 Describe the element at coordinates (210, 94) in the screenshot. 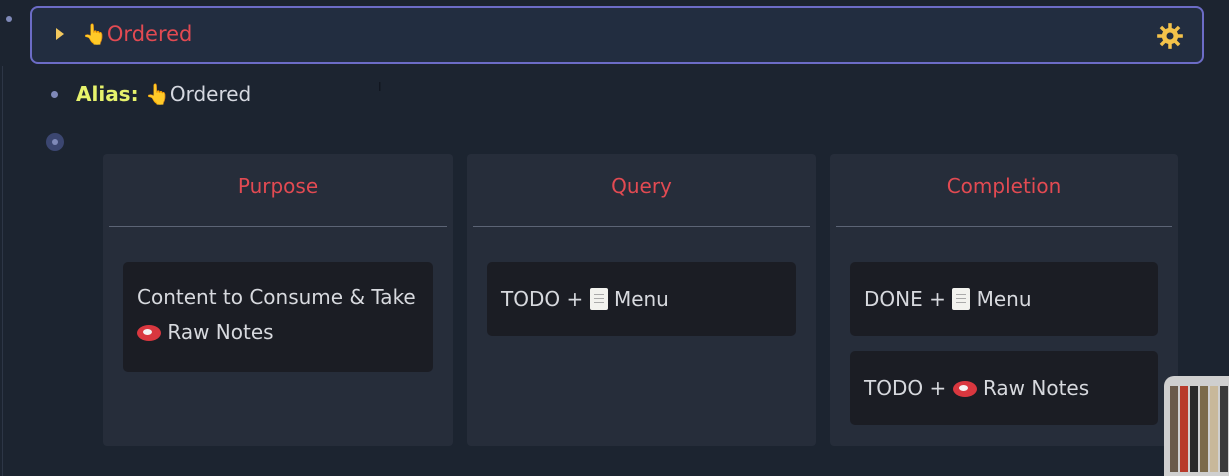

I see `alias-value: Ordered` at that location.